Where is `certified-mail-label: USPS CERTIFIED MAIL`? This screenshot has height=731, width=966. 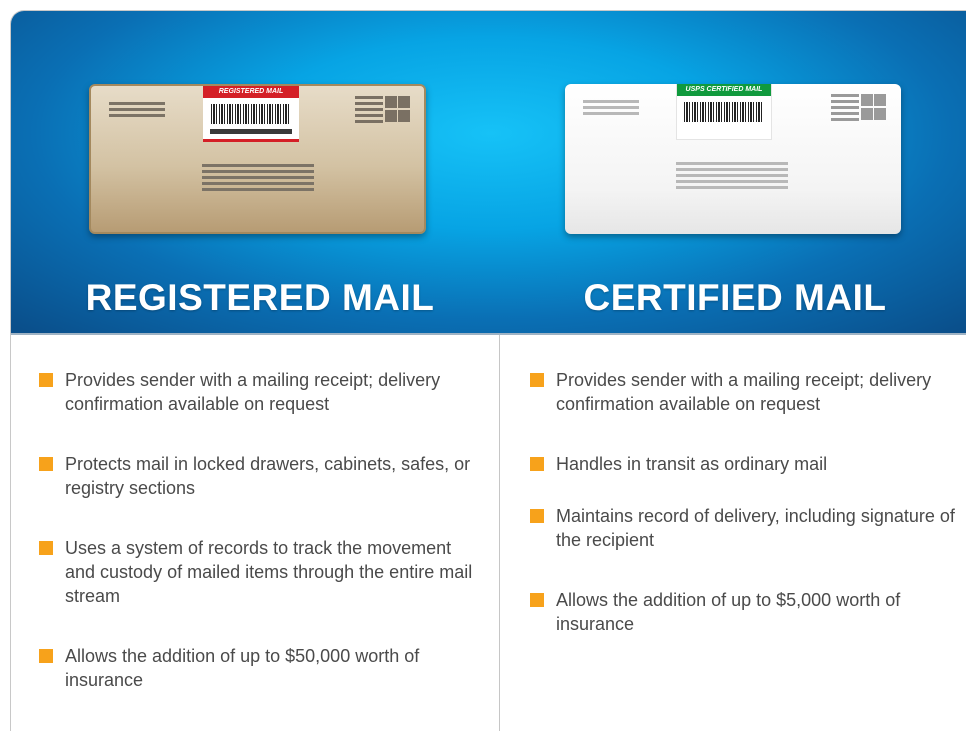
certified-mail-label: USPS CERTIFIED MAIL is located at coordinates (724, 112).